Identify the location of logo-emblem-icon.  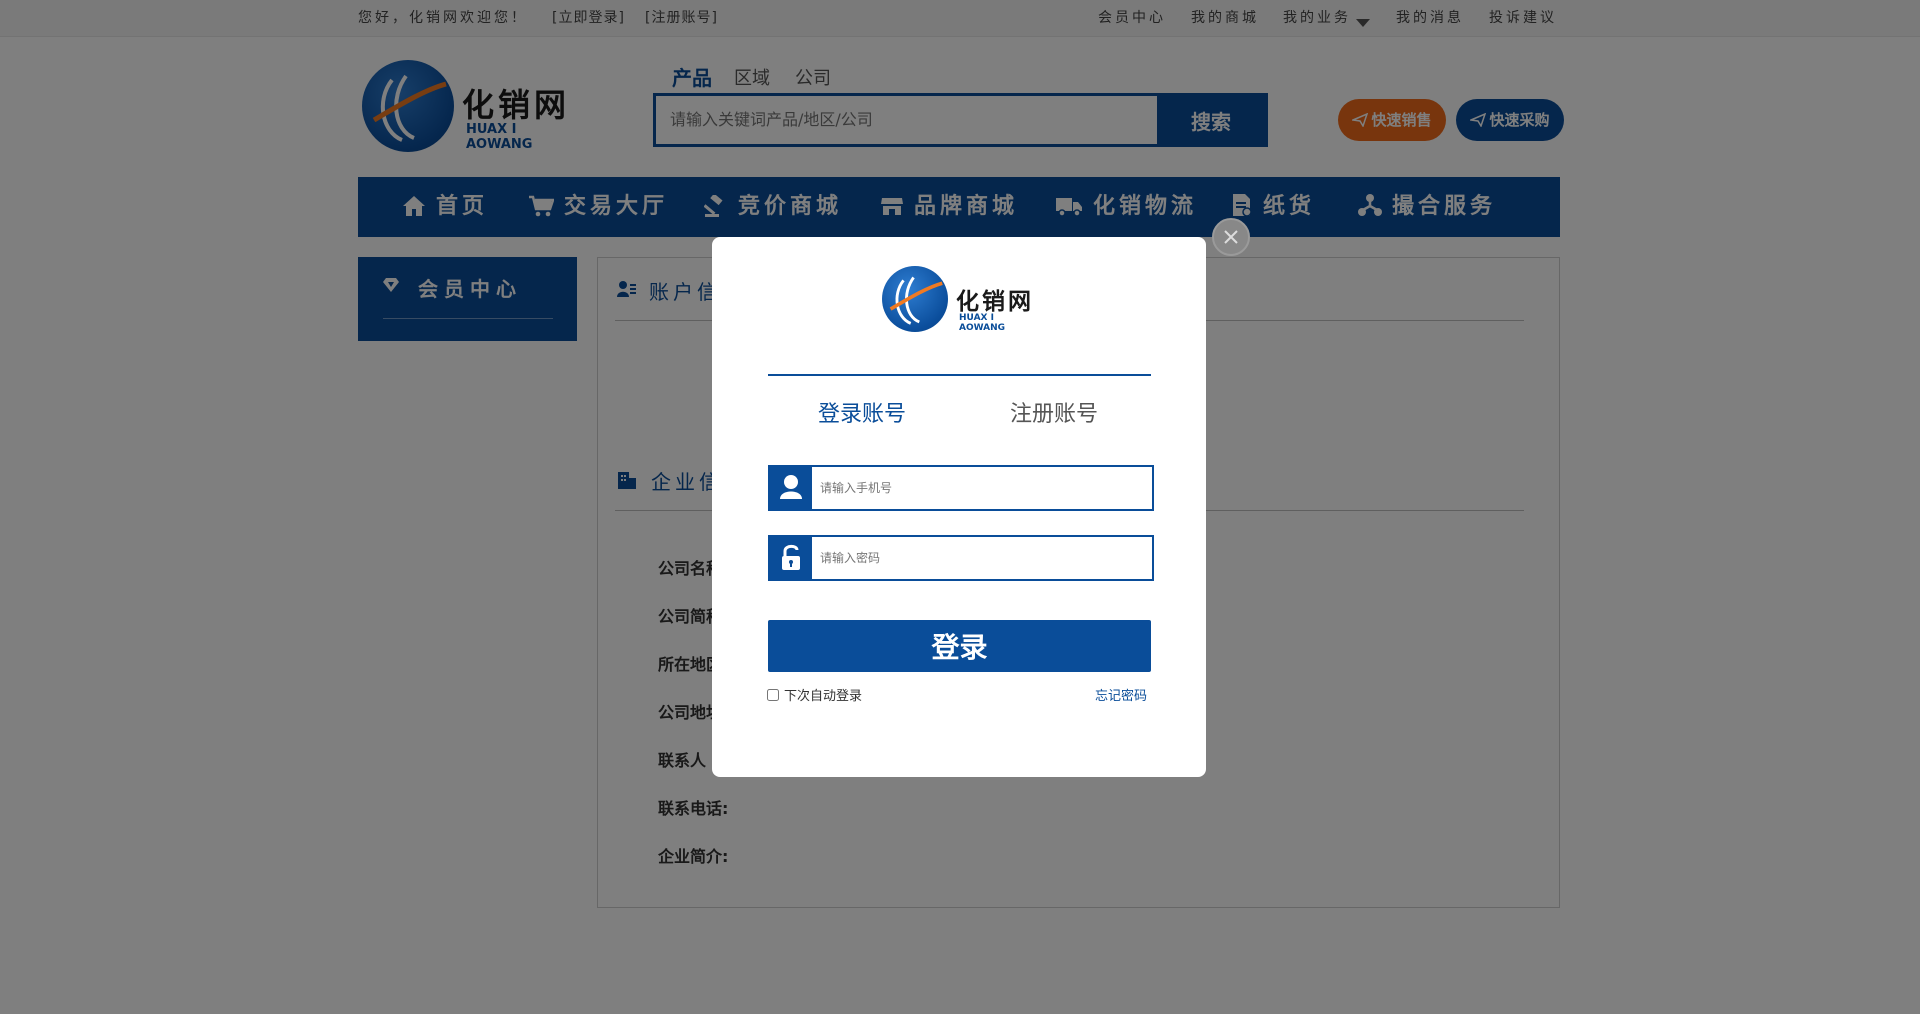
(915, 299).